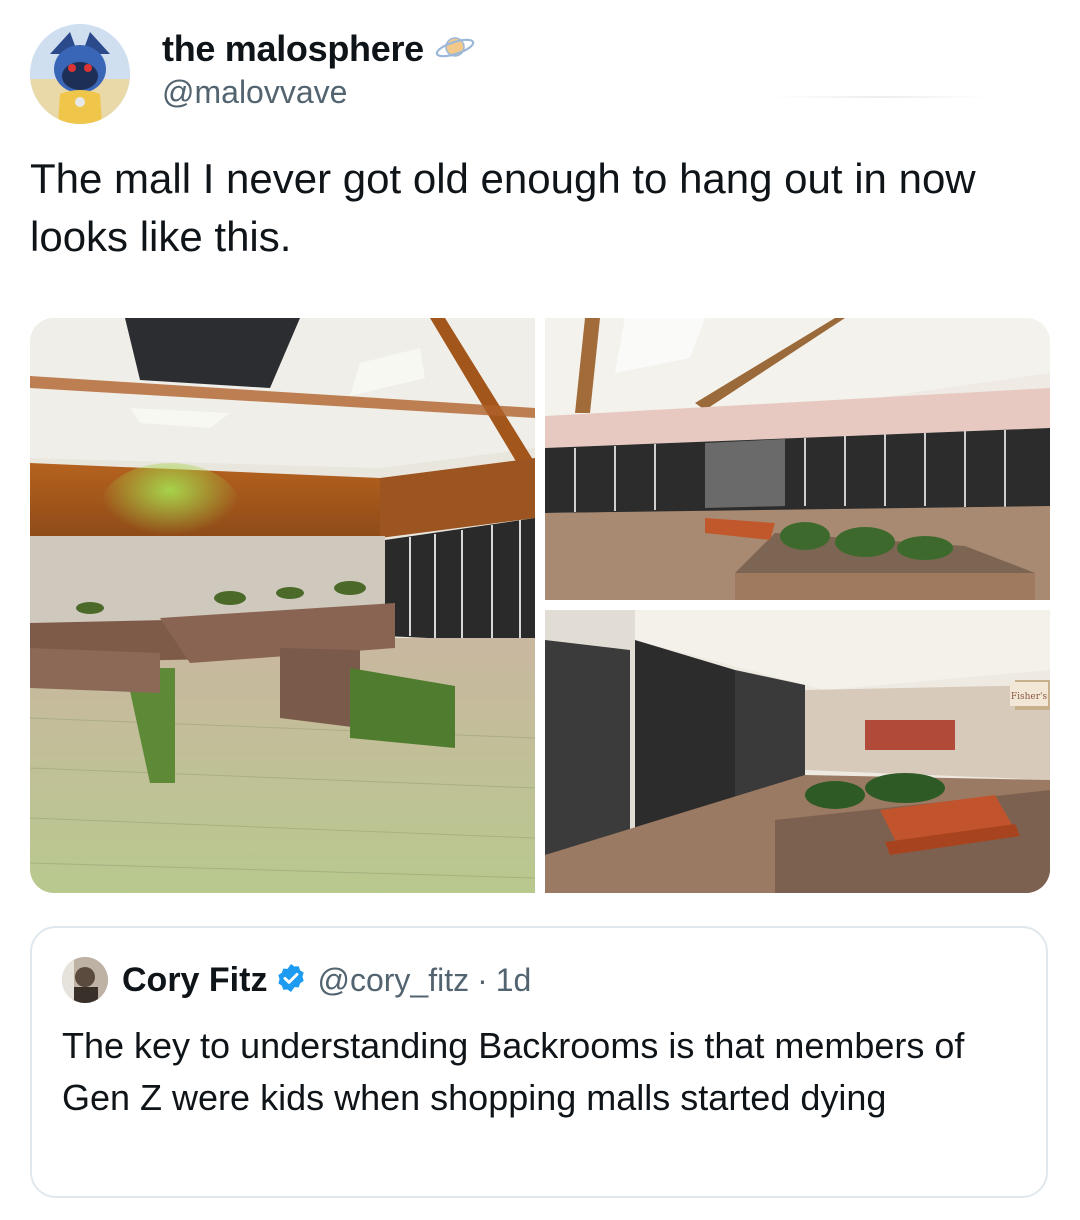  I want to click on quoted-tweet-header: Cory Fitz @cory_fitz · 1d, so click(297, 980).